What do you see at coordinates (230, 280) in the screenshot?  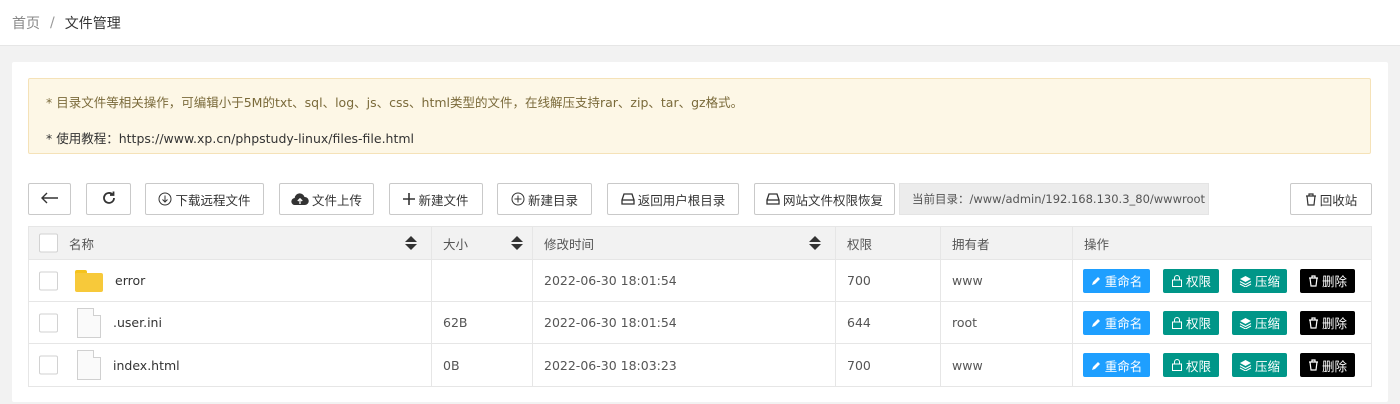 I see `file-name-cell: error` at bounding box center [230, 280].